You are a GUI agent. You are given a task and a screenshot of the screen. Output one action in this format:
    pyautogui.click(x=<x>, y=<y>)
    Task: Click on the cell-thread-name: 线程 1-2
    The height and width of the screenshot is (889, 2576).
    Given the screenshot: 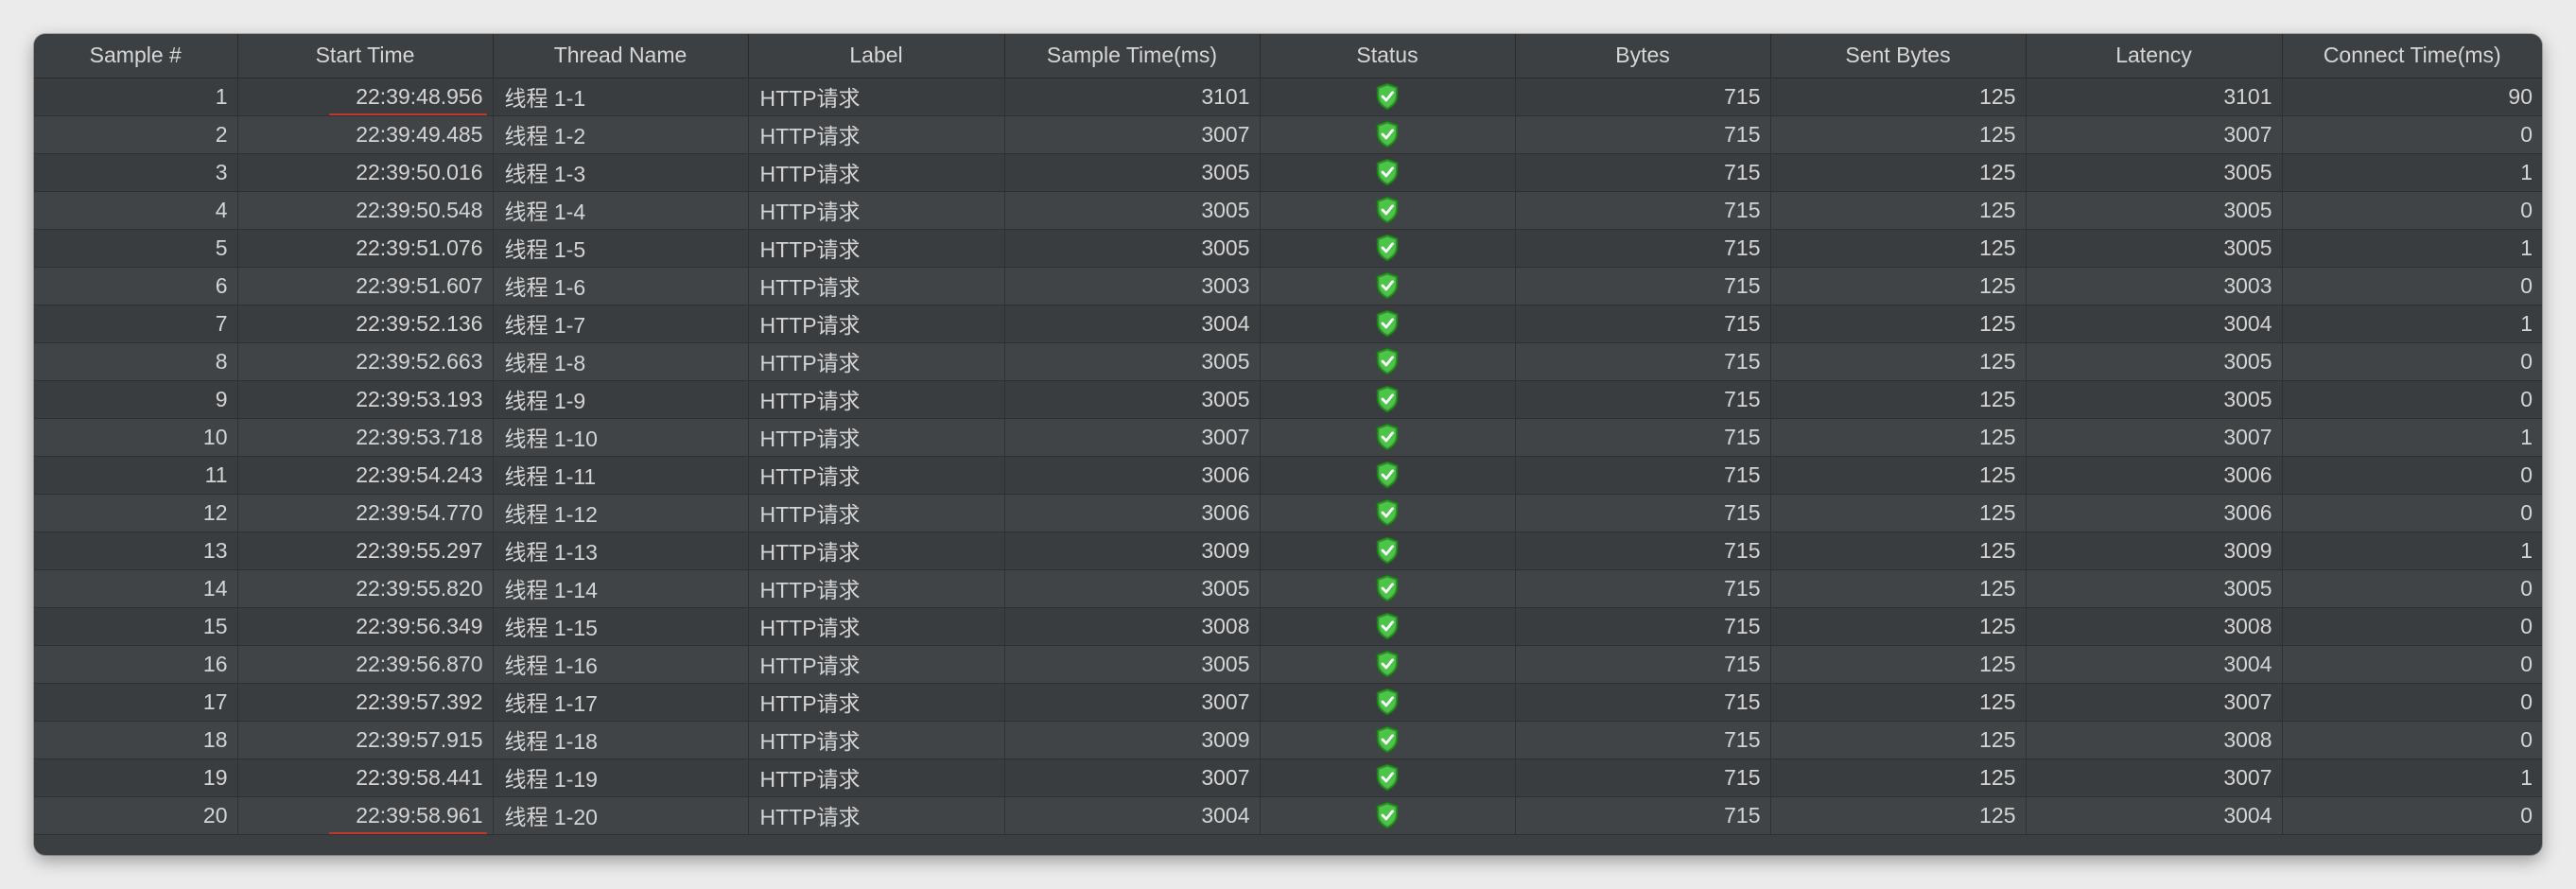 What is the action you would take?
    pyautogui.click(x=621, y=134)
    